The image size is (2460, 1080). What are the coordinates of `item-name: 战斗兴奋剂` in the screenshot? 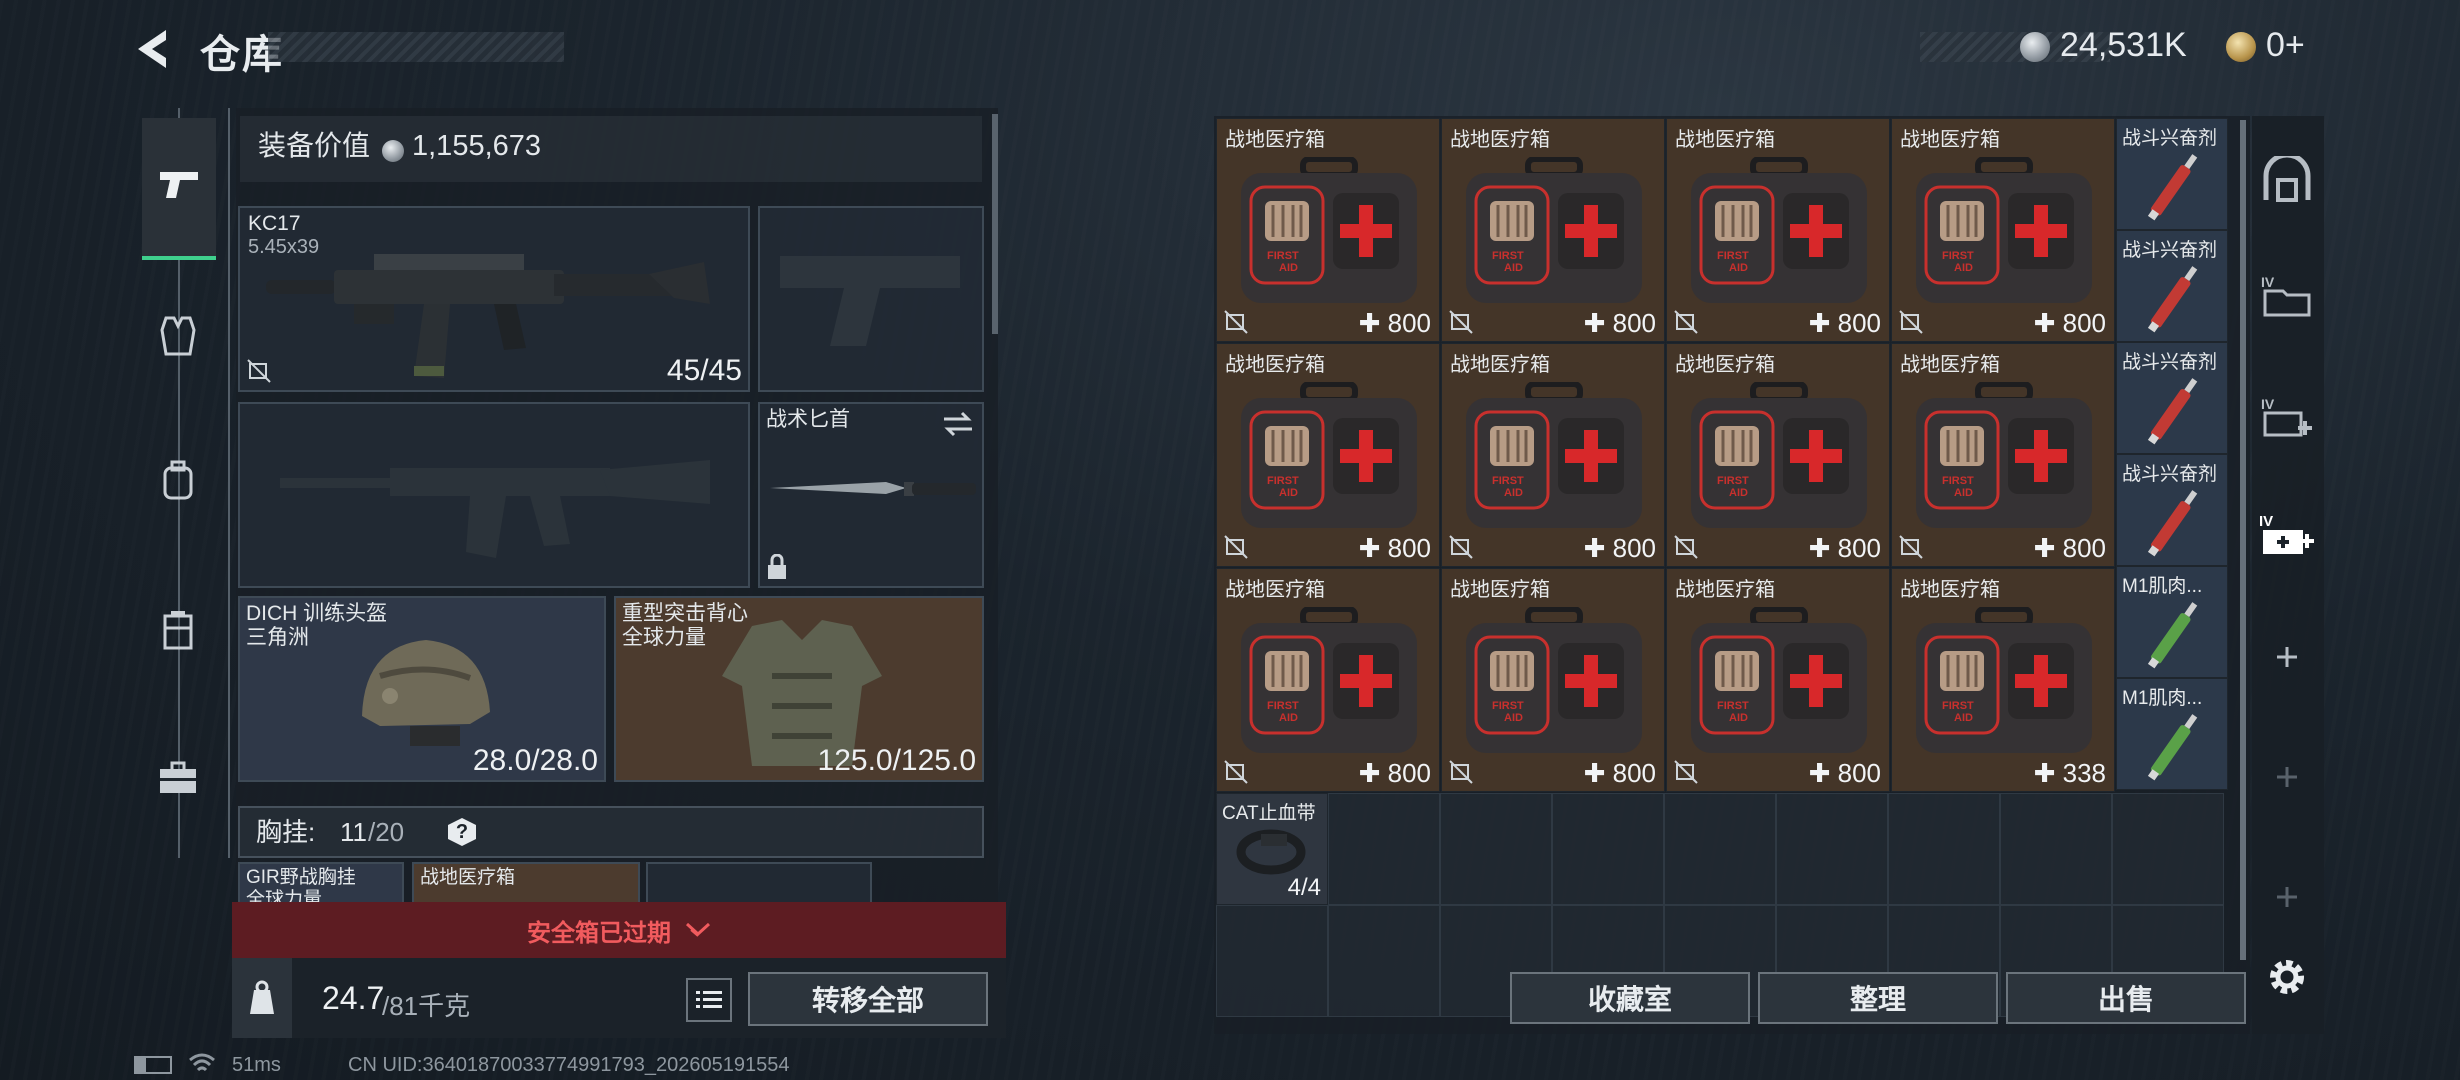 It's located at (2170, 474).